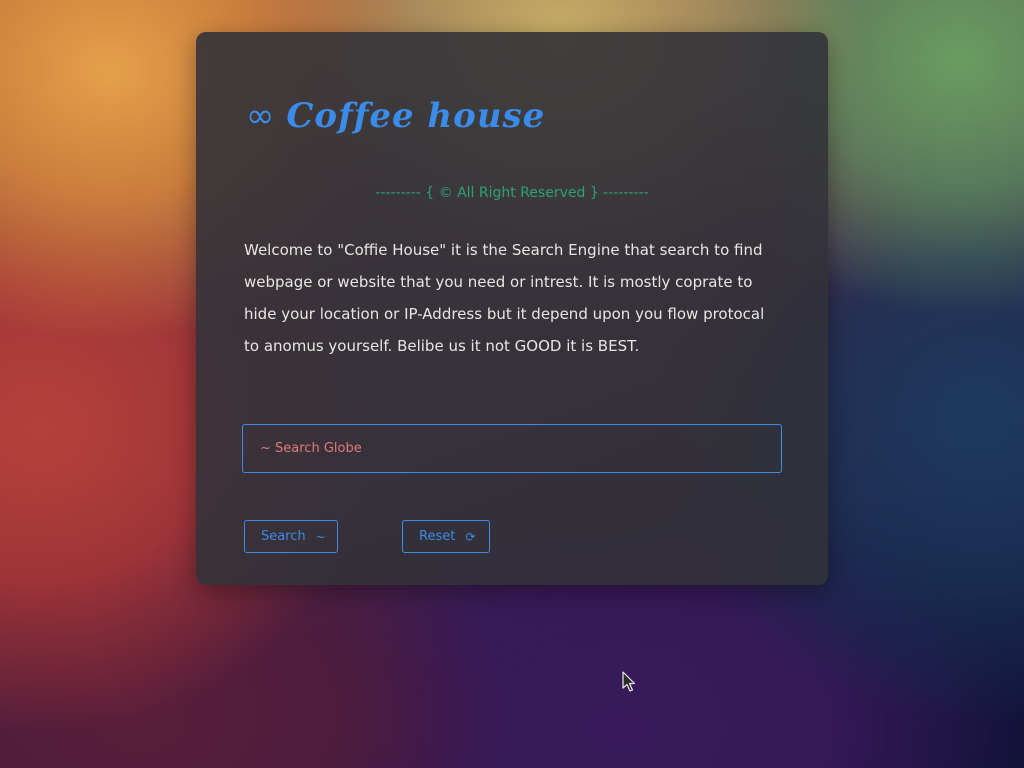  I want to click on reset-button: Reset ⟳, so click(446, 536).